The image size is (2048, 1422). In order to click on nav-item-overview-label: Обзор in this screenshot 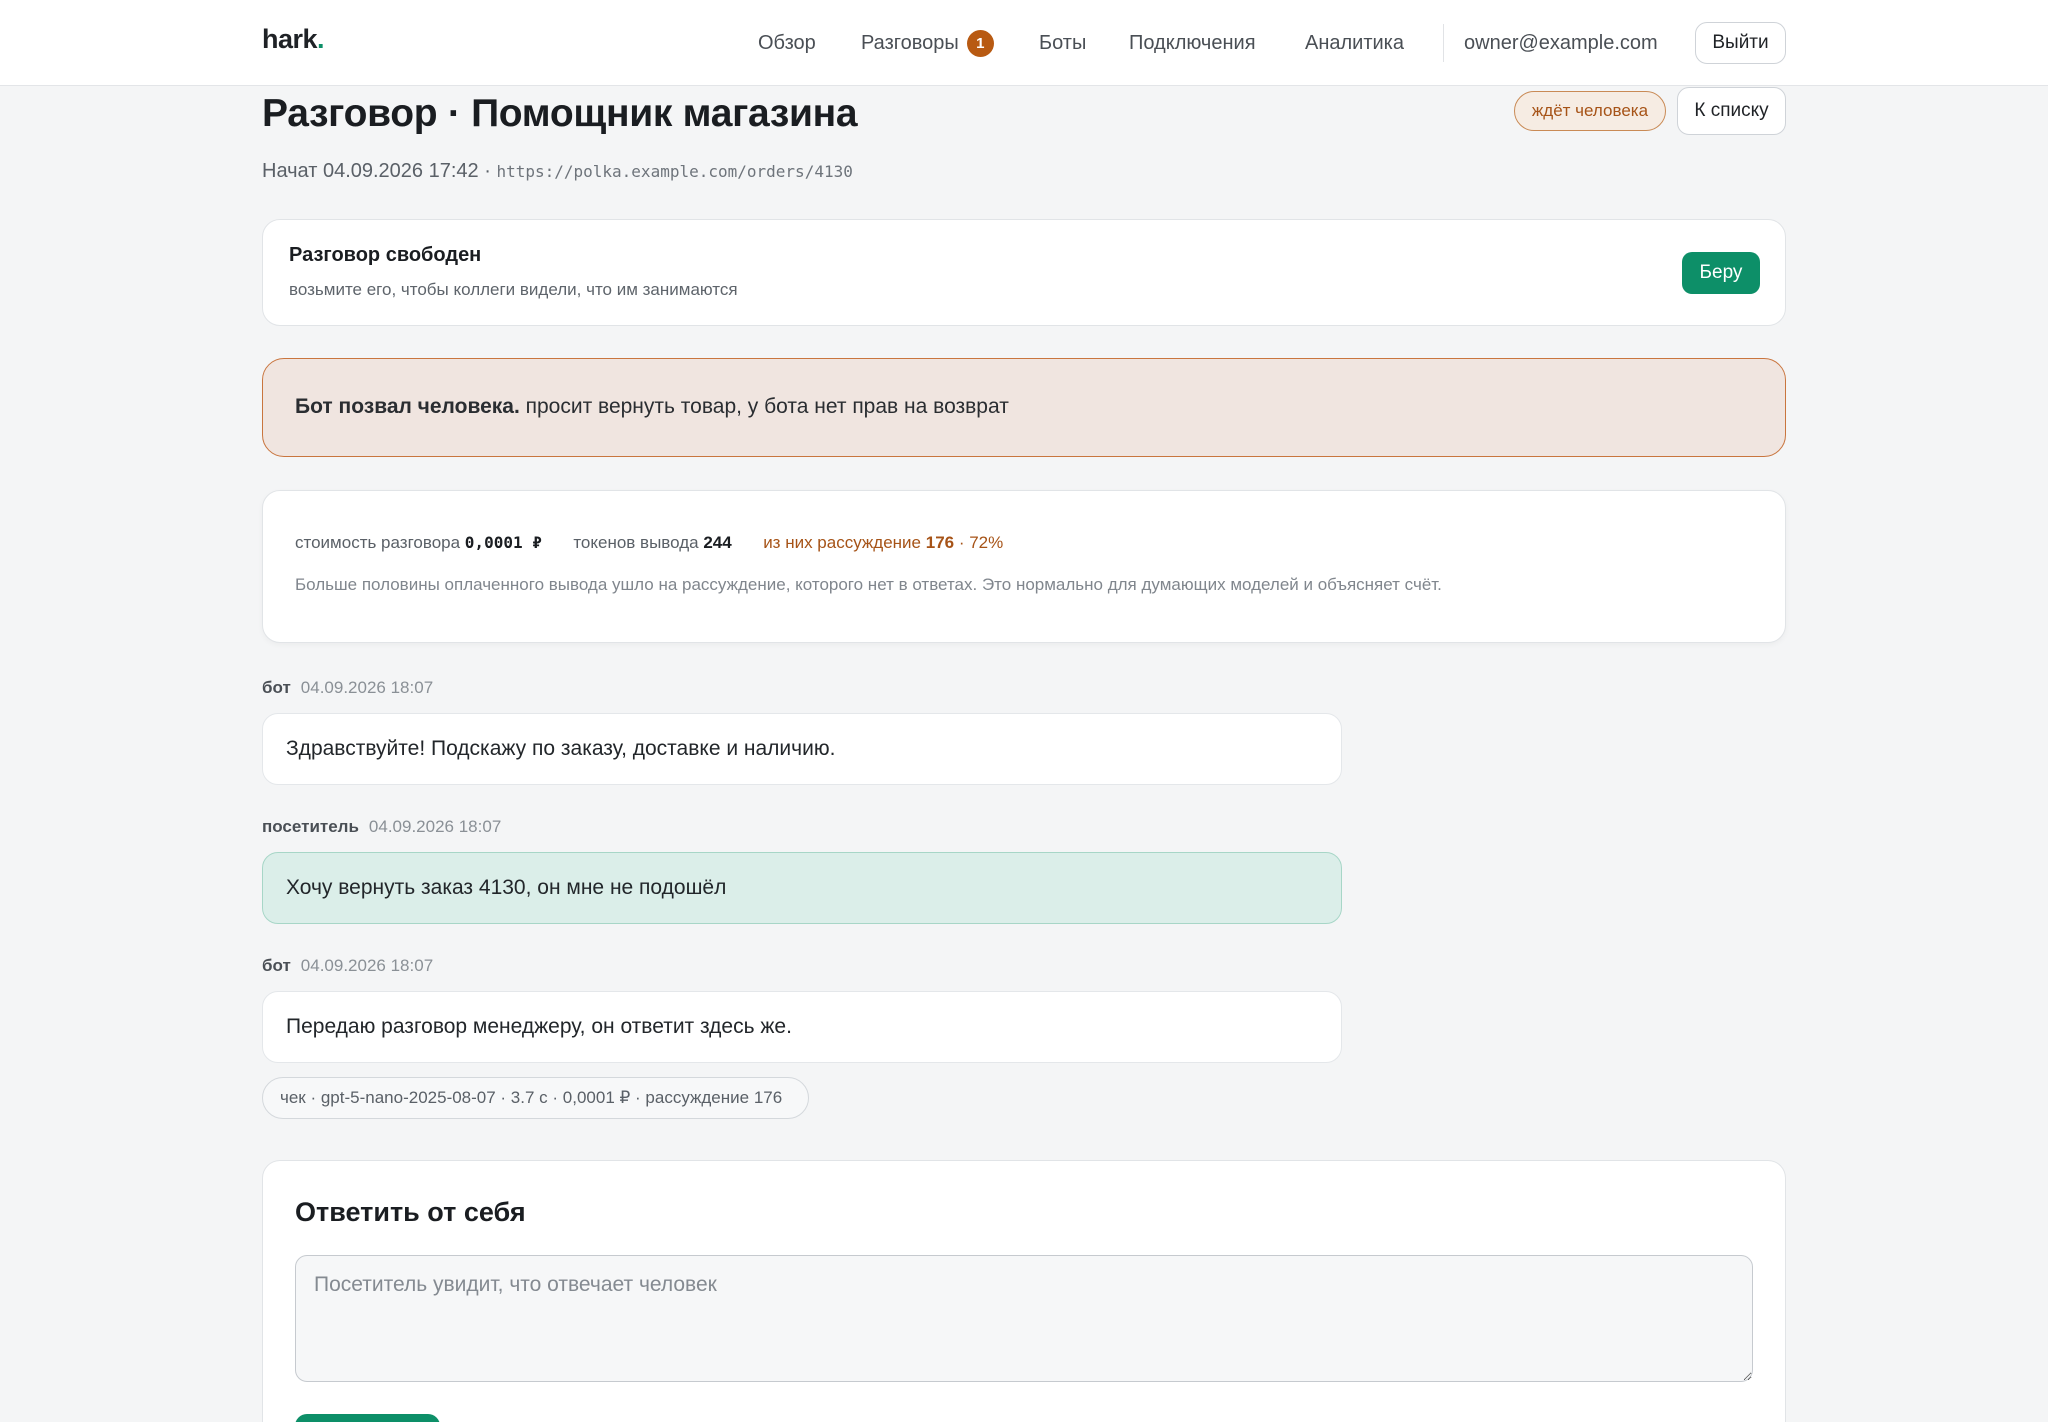, I will do `click(787, 42)`.